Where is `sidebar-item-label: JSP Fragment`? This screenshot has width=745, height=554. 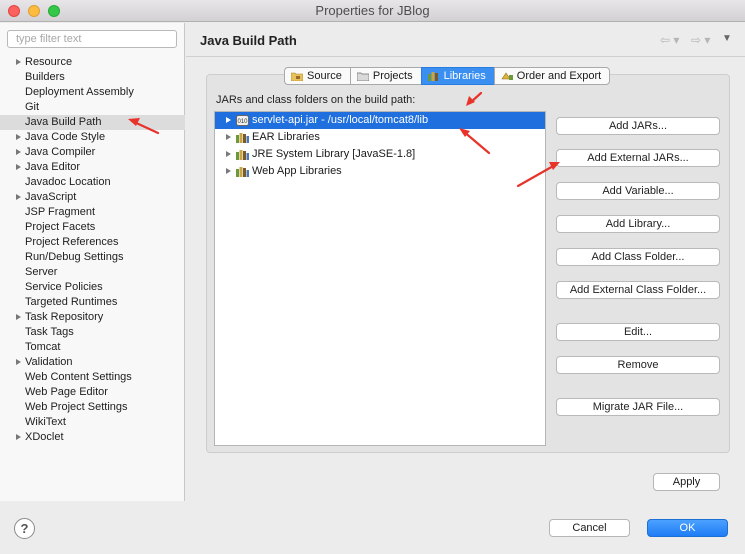 sidebar-item-label: JSP Fragment is located at coordinates (60, 212).